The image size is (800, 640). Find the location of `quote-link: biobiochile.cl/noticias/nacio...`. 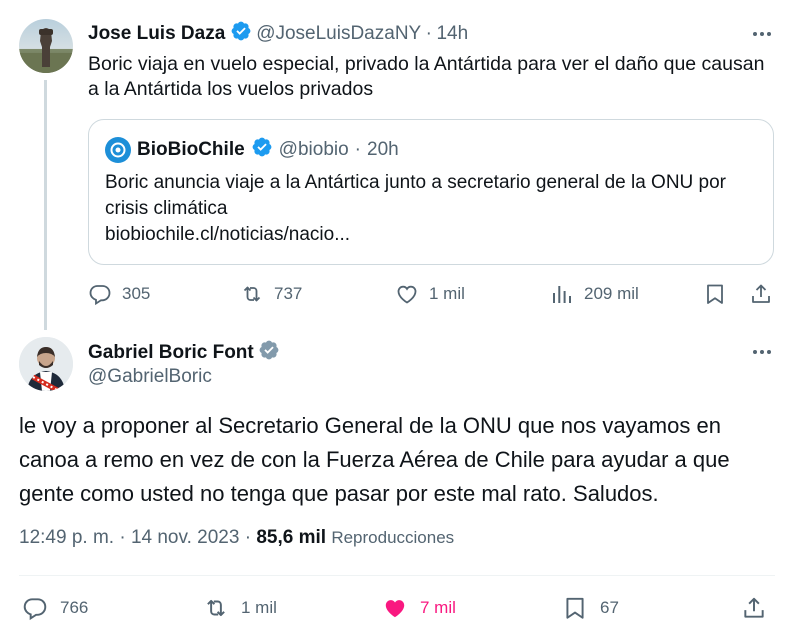

quote-link: biobiochile.cl/noticias/nacio... is located at coordinates (435, 235).